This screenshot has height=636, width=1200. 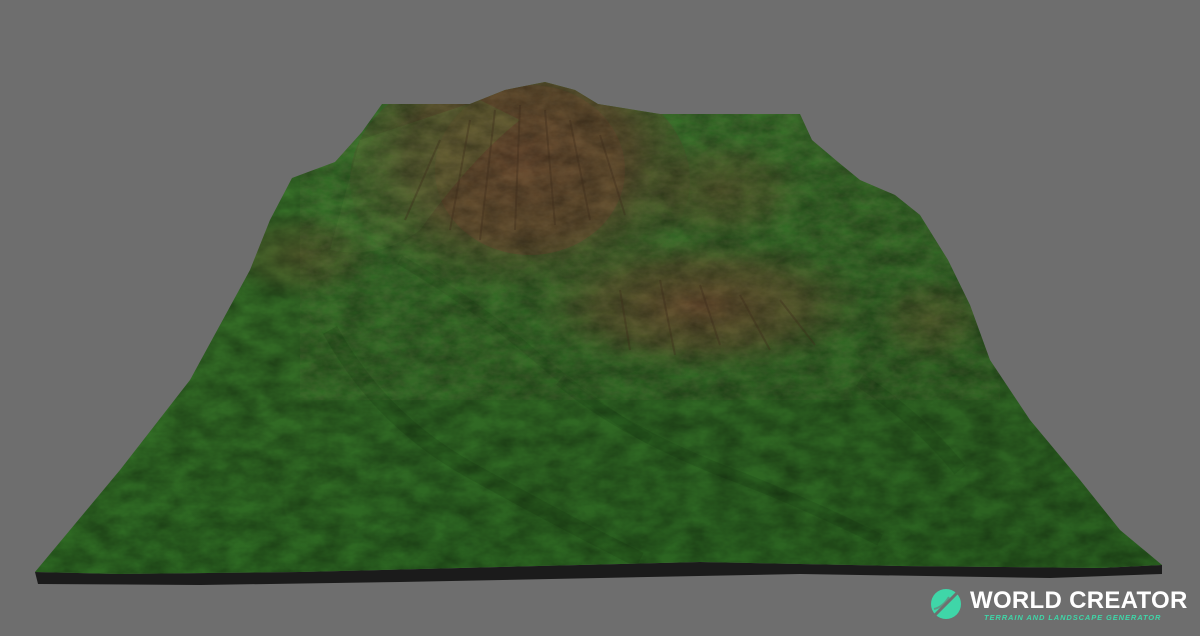 I want to click on world-creator-emblem-icon, so click(x=946, y=604).